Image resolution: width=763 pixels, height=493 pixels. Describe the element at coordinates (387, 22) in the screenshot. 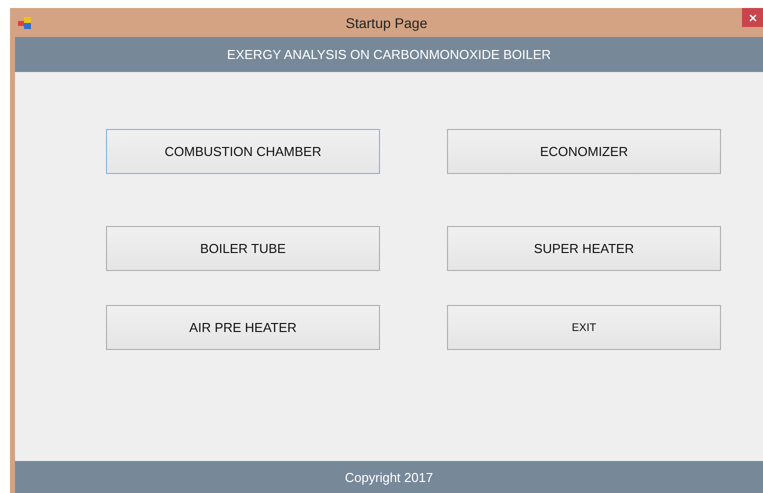

I see `window-title: Startup Page` at that location.